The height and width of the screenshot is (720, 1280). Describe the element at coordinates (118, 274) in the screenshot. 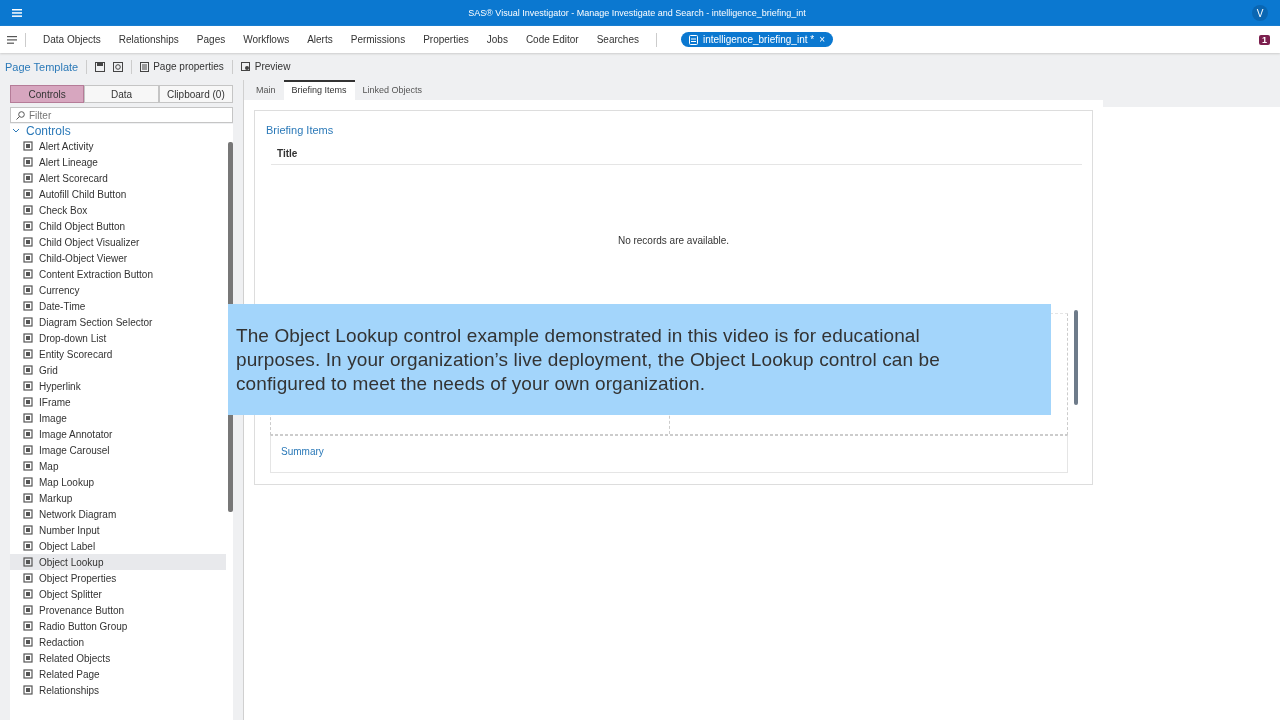

I see `control-list-item: Content Extraction Button` at that location.